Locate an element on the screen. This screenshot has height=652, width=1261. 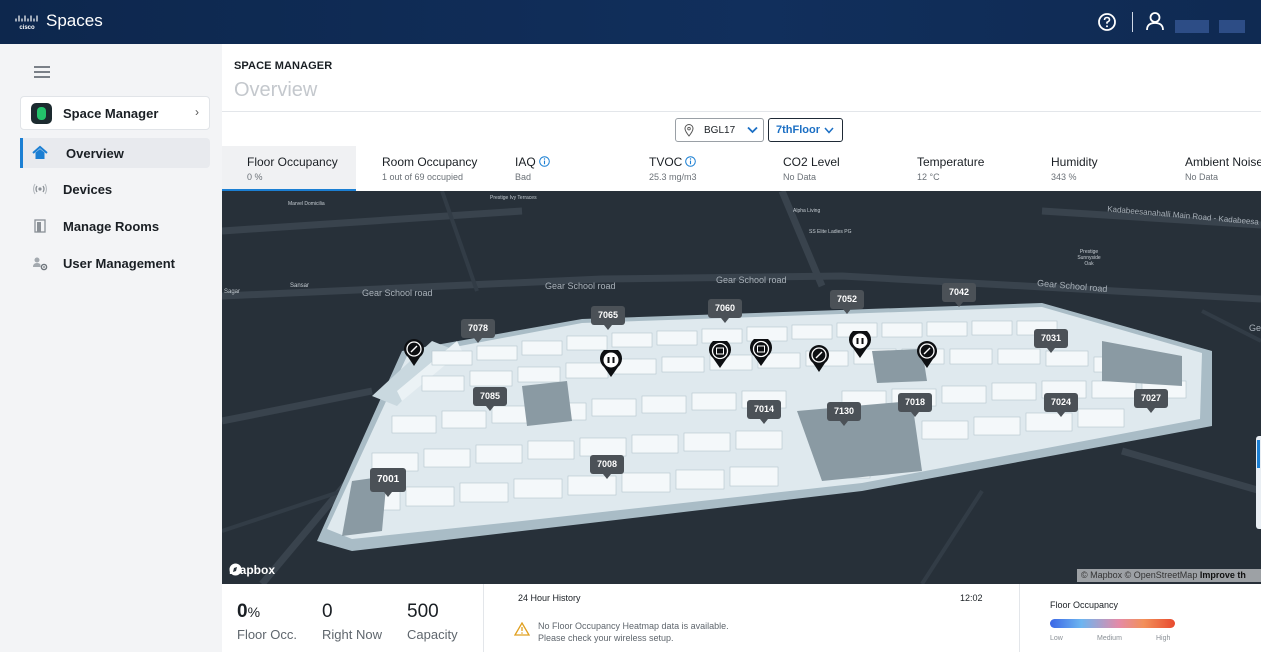
metric-label: CO2 Level is located at coordinates (811, 162).